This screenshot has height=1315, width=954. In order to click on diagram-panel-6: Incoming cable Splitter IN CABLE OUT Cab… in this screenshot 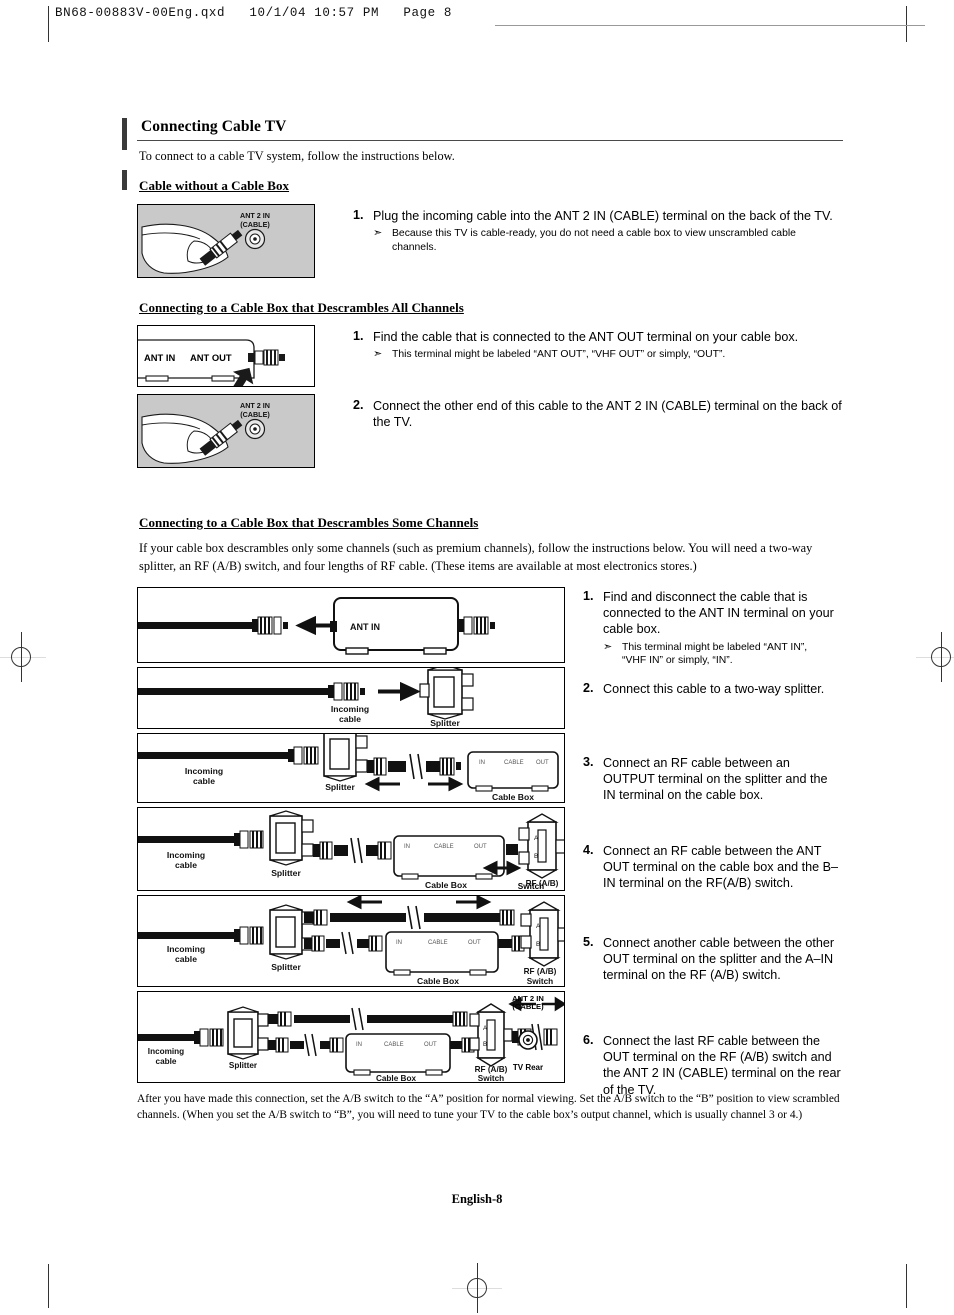, I will do `click(351, 1036)`.